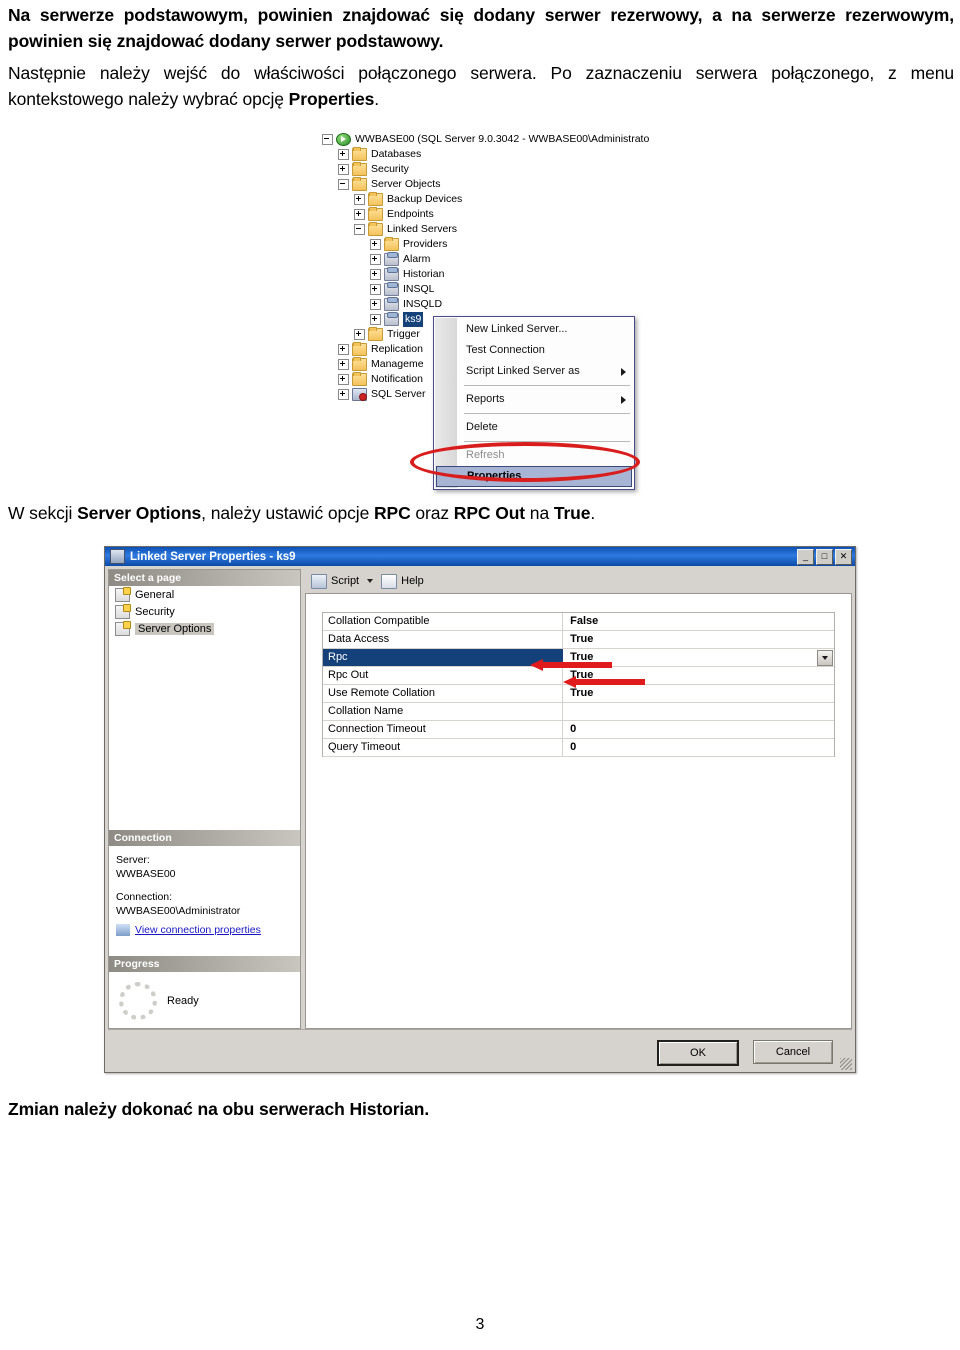 The image size is (960, 1350). Describe the element at coordinates (389, 184) in the screenshot. I see `tree-node-server-objects: Server Objects` at that location.